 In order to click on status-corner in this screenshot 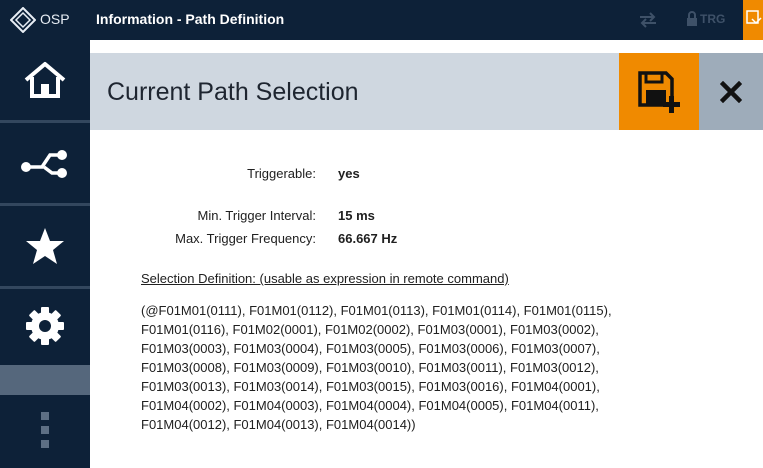, I will do `click(753, 20)`.